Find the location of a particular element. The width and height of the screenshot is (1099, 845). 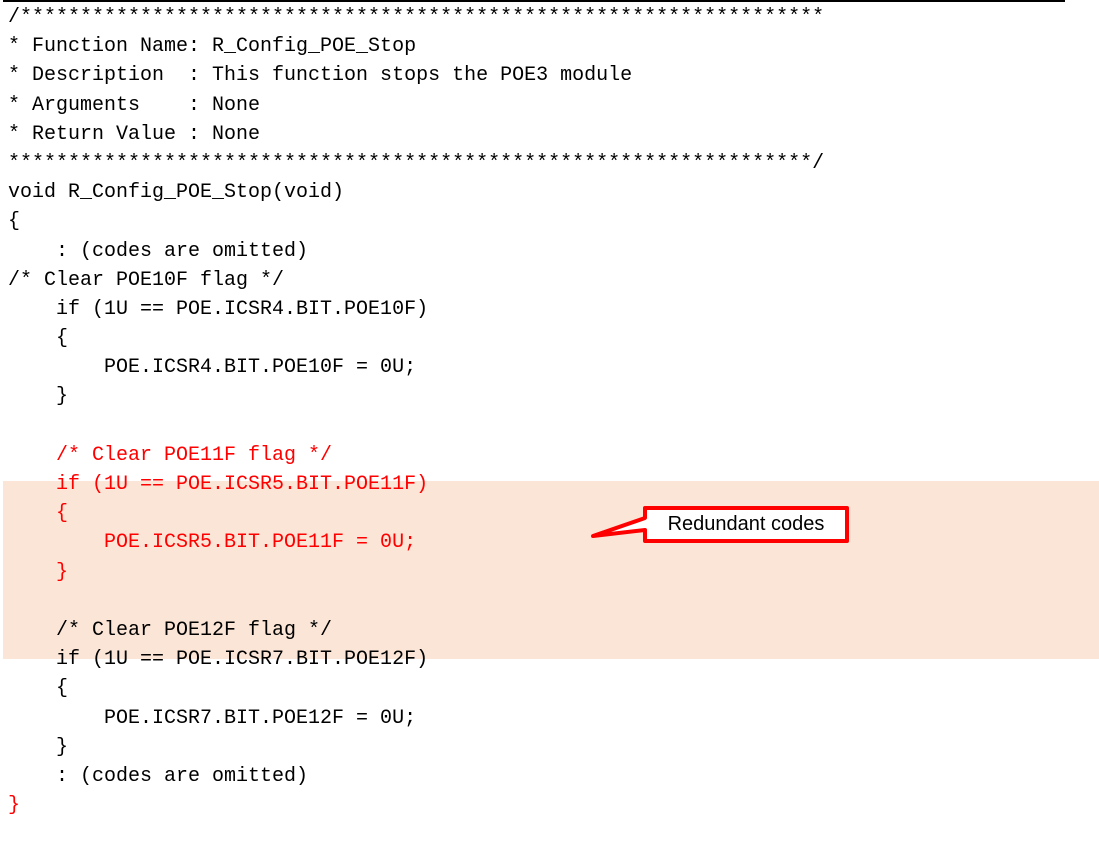

code-line: * Return Value : None is located at coordinates (134, 134).